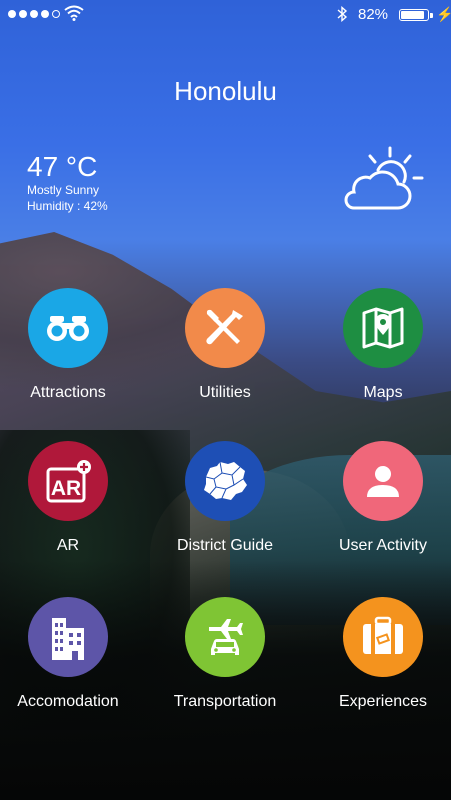  Describe the element at coordinates (383, 328) in the screenshot. I see `map-pin-icon` at that location.